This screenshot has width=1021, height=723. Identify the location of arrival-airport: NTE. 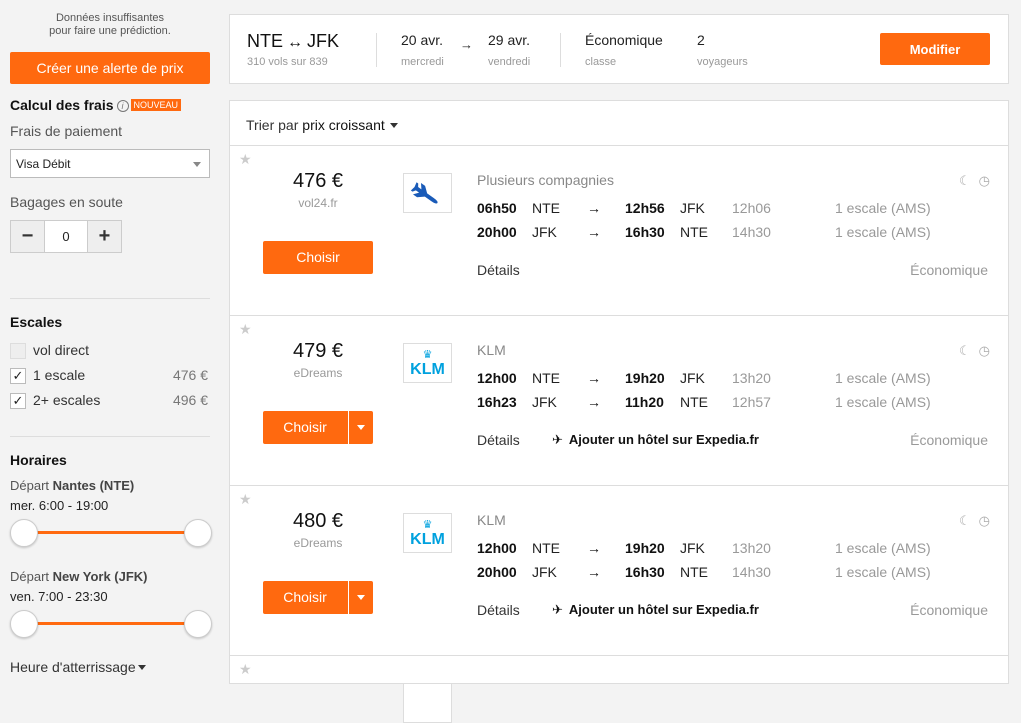
(694, 232).